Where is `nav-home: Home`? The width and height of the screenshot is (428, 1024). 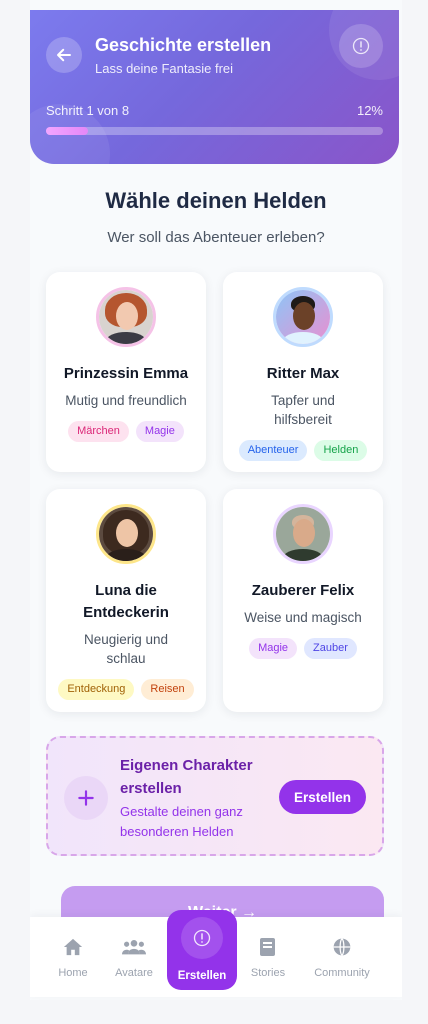 nav-home: Home is located at coordinates (73, 948).